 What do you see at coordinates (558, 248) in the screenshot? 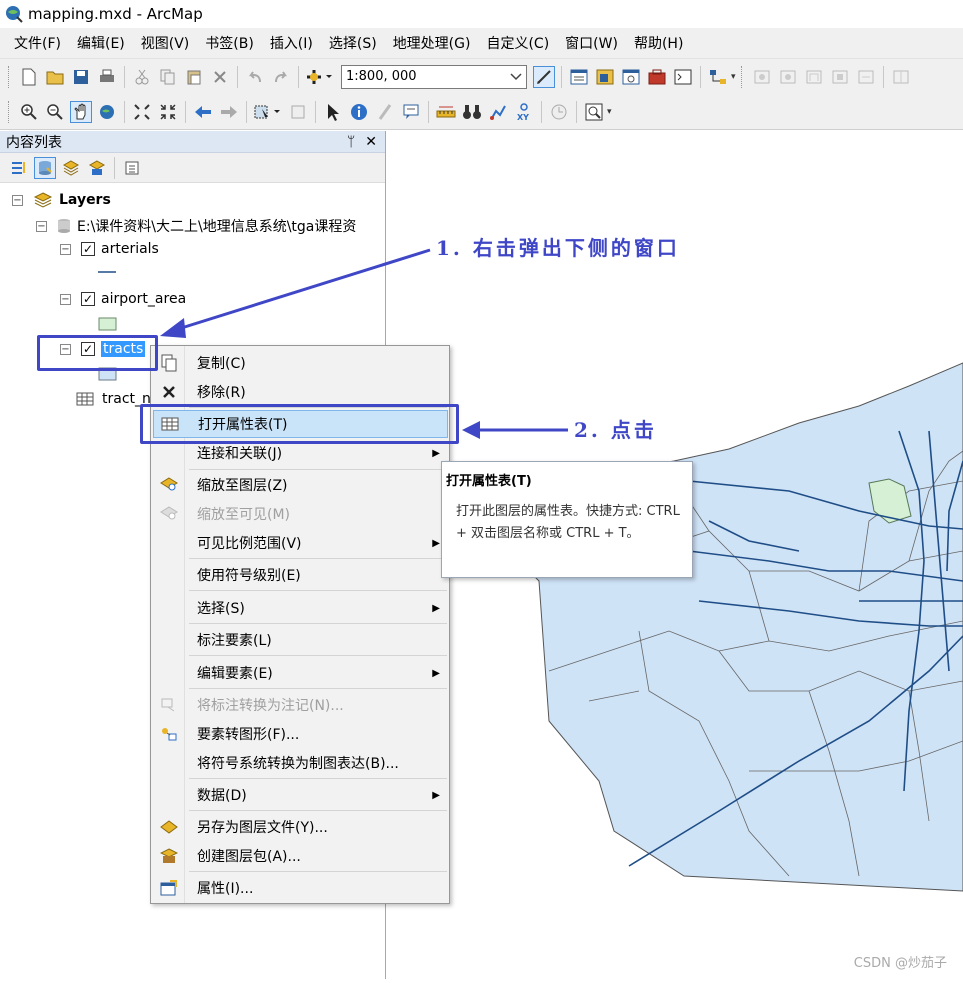
I see `annotation-step-1: 1. 右击弹出下侧的窗口` at bounding box center [558, 248].